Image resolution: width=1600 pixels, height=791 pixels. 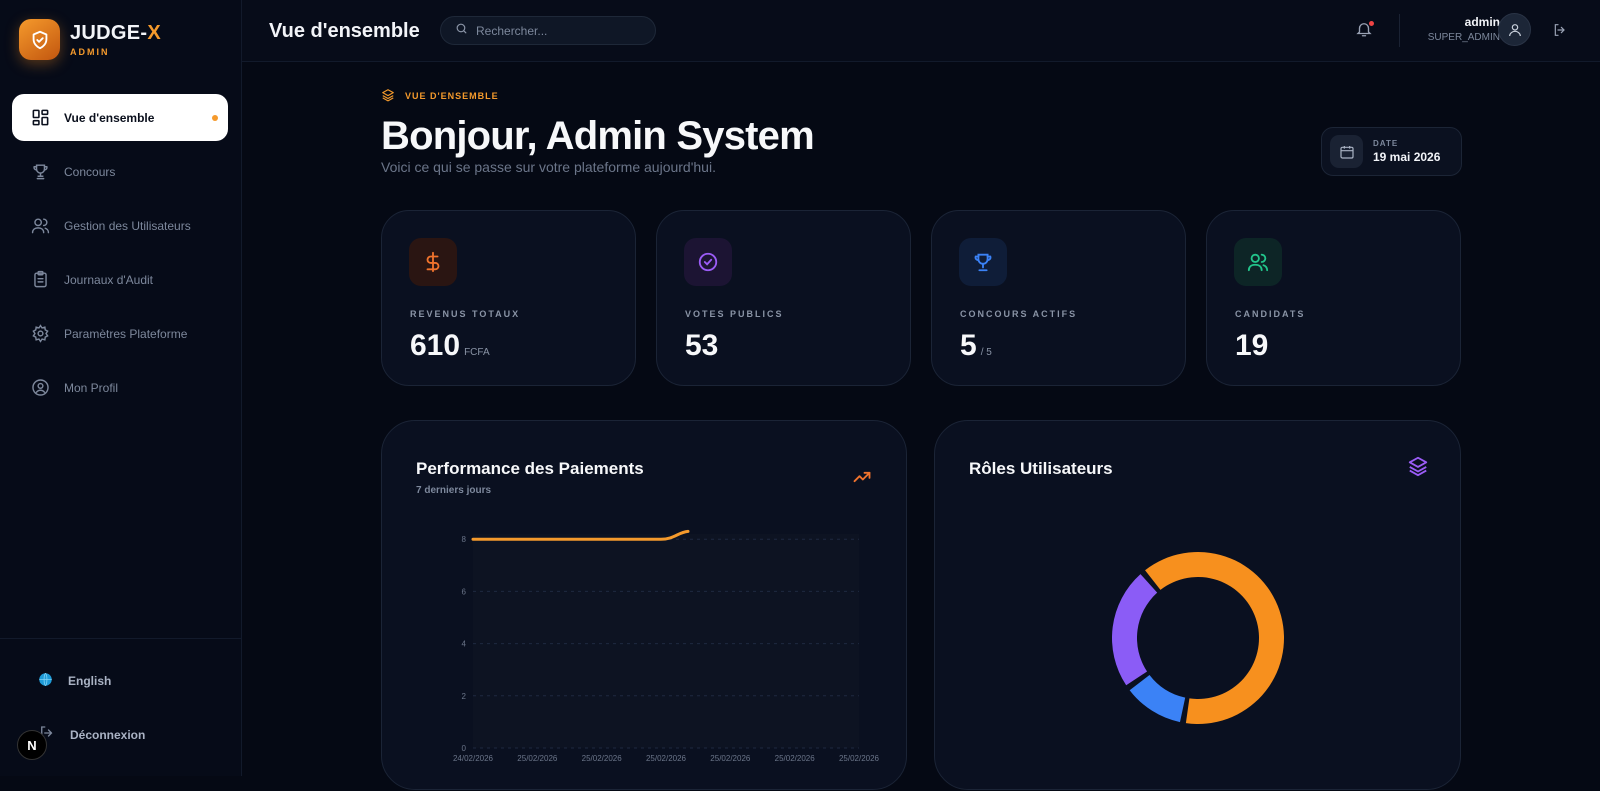 What do you see at coordinates (1399, 30) in the screenshot?
I see `topbar-divider` at bounding box center [1399, 30].